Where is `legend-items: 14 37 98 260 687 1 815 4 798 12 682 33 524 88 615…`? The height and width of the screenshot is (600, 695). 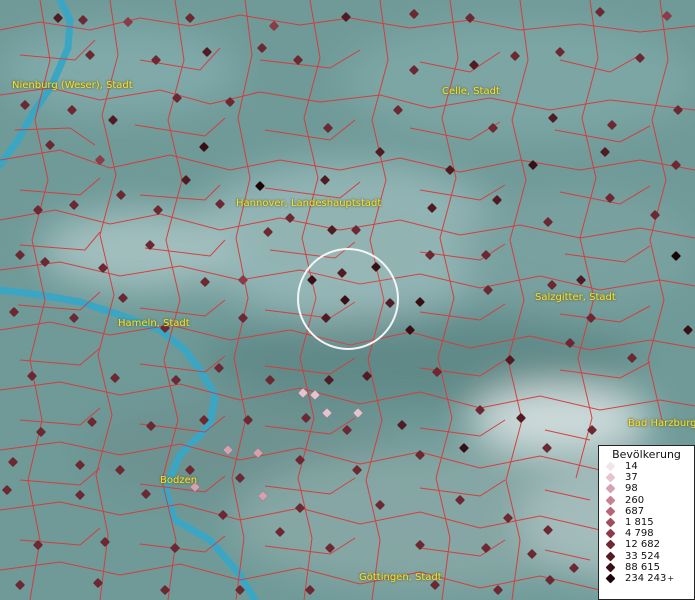 legend-items: 14 37 98 260 687 1 815 4 798 12 682 33 524 88 615… is located at coordinates (646, 522).